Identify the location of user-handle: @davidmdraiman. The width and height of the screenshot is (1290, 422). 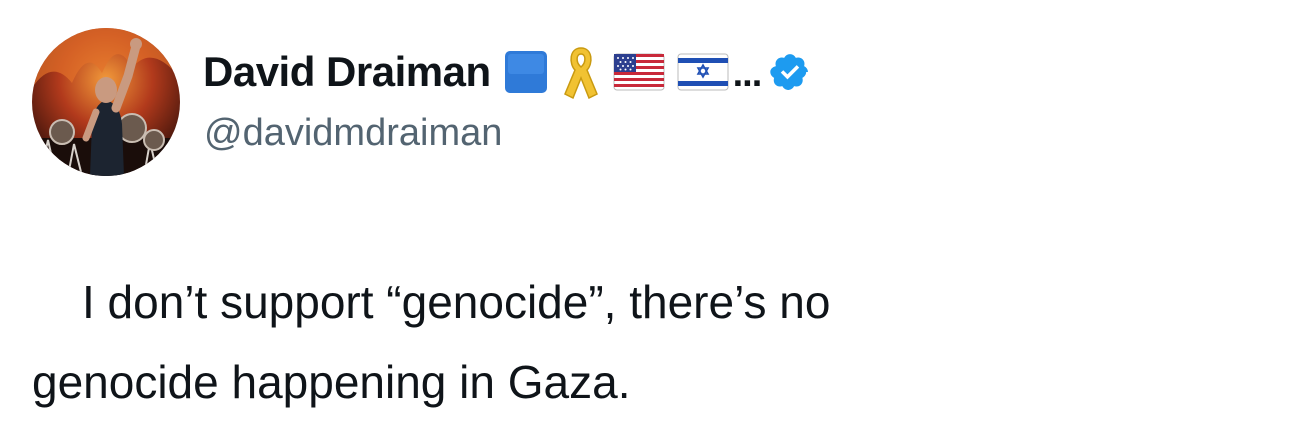
(353, 133).